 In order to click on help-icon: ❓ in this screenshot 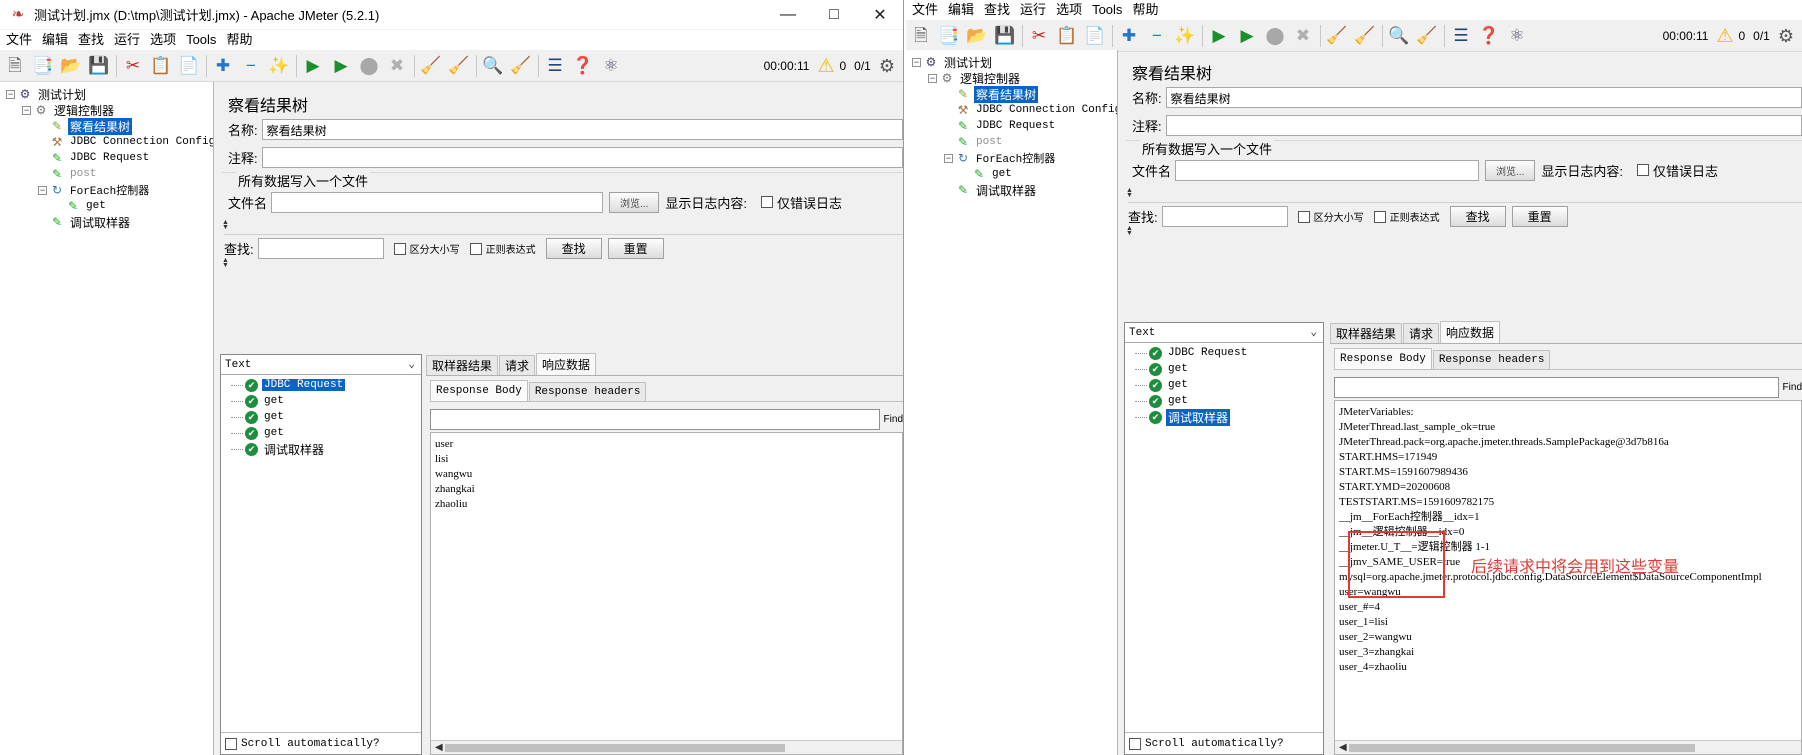, I will do `click(1489, 36)`.